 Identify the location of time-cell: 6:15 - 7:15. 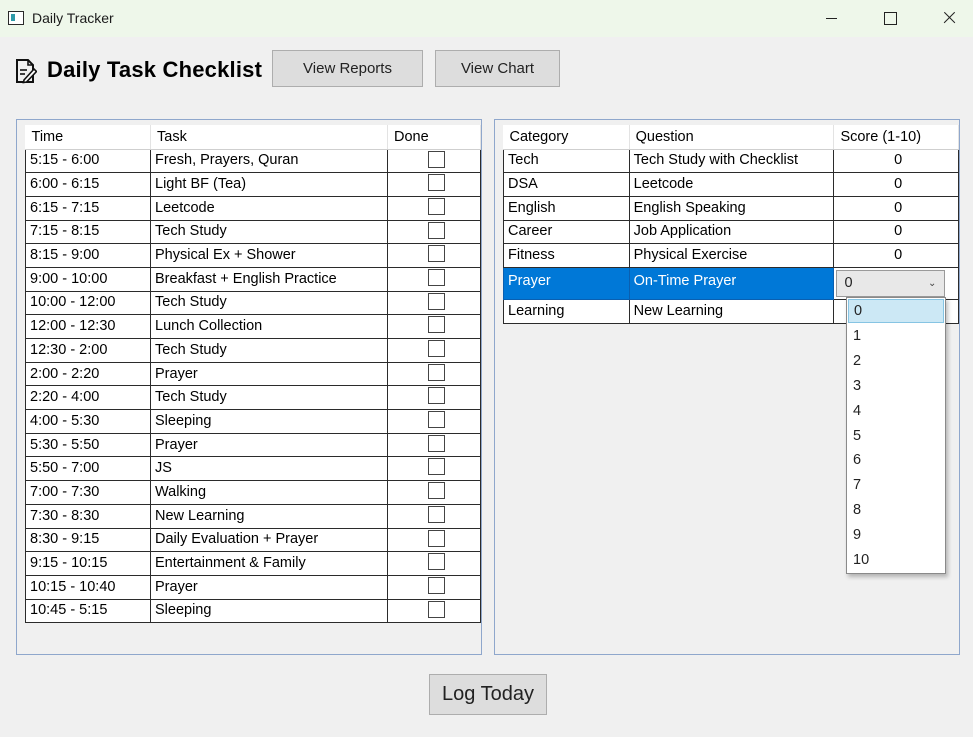
(88, 208).